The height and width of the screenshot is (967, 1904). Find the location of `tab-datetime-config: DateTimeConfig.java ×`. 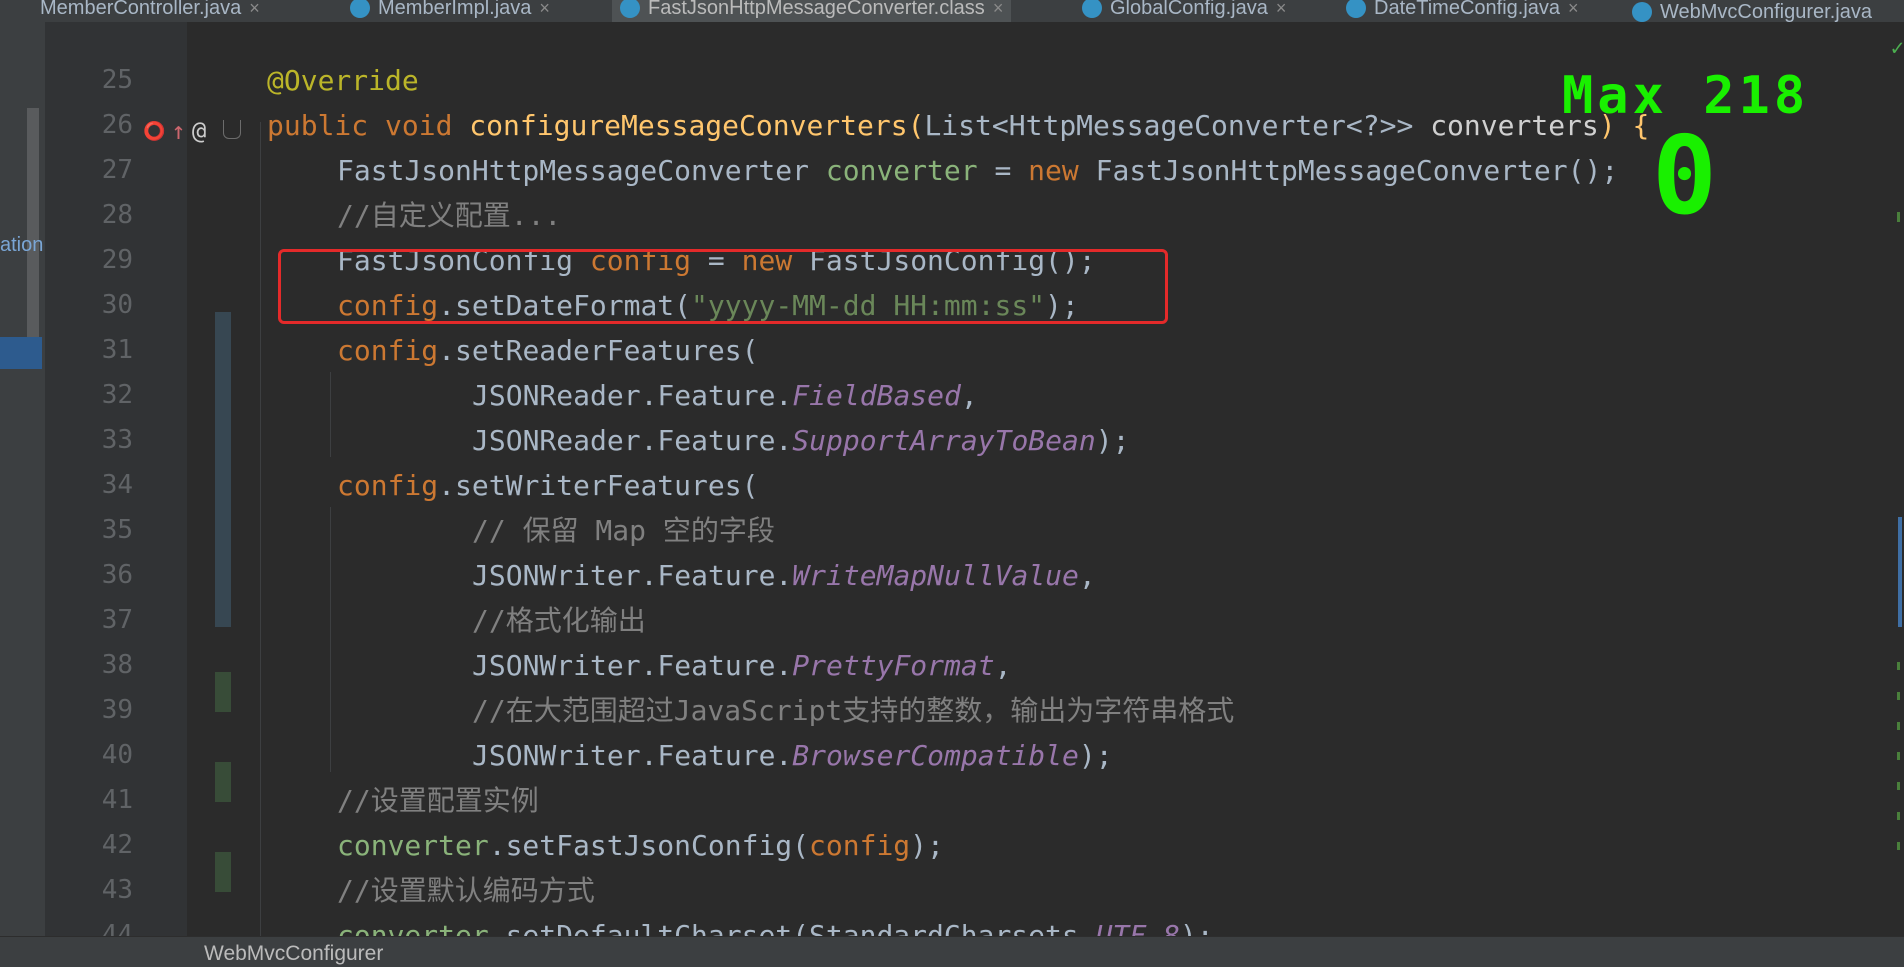

tab-datetime-config: DateTimeConfig.java × is located at coordinates (1462, 11).